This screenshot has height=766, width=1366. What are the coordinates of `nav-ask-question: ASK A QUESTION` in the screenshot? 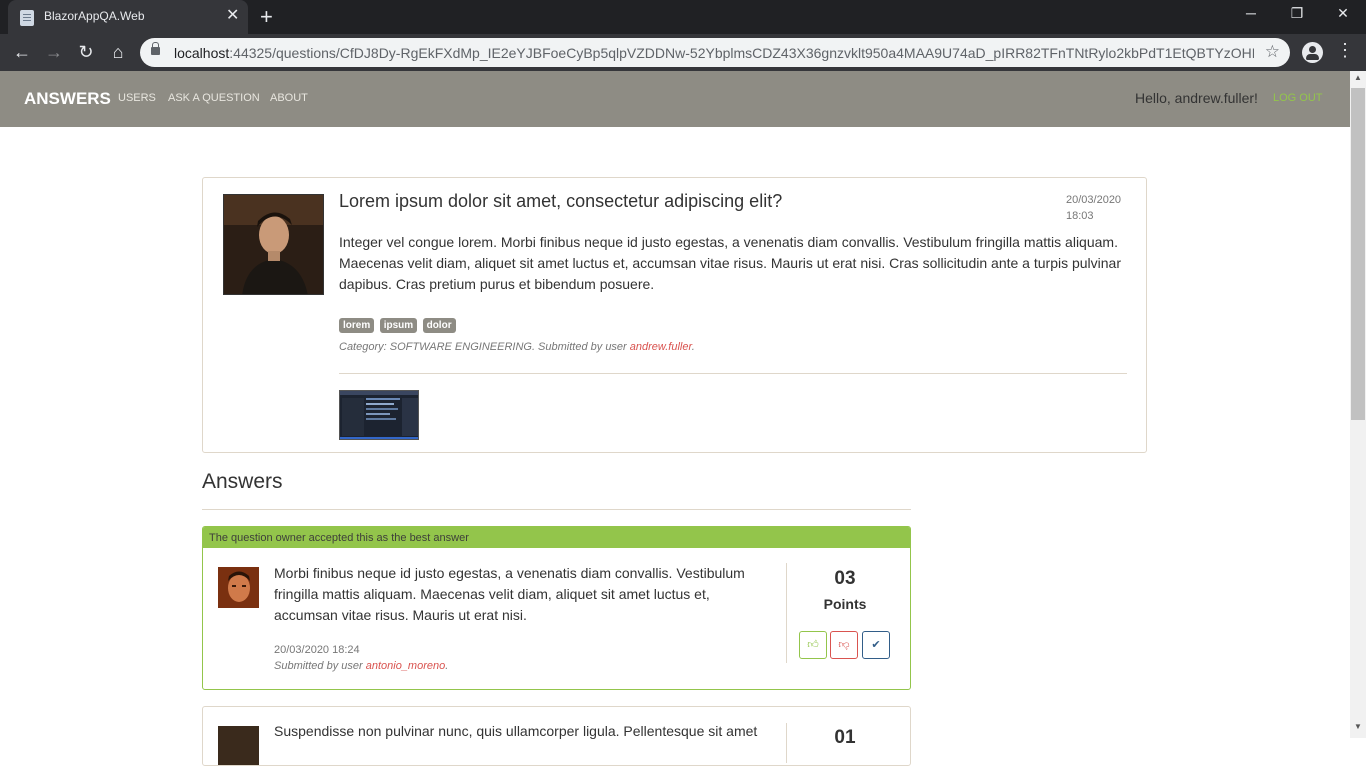 It's located at (214, 98).